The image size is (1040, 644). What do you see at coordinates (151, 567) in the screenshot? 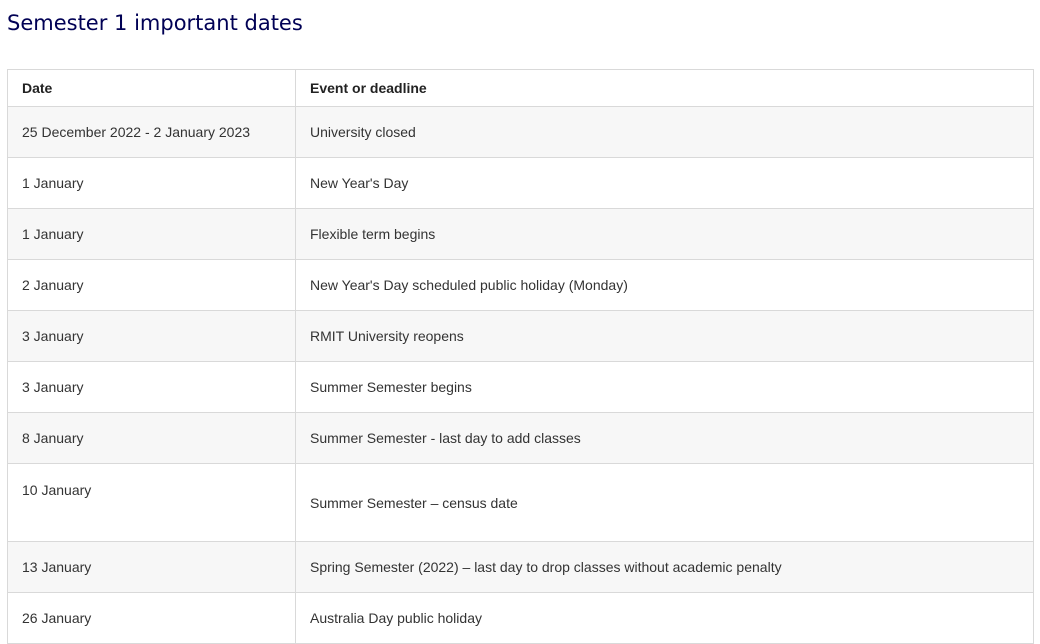
I see `date-cell: 13 January` at bounding box center [151, 567].